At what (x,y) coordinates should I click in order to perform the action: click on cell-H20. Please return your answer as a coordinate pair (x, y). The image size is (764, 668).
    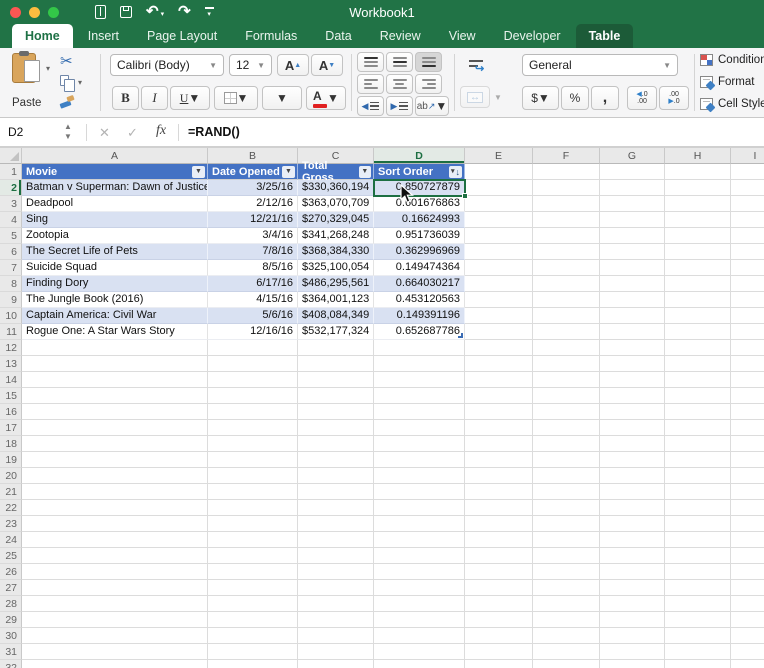
    Looking at the image, I should click on (698, 476).